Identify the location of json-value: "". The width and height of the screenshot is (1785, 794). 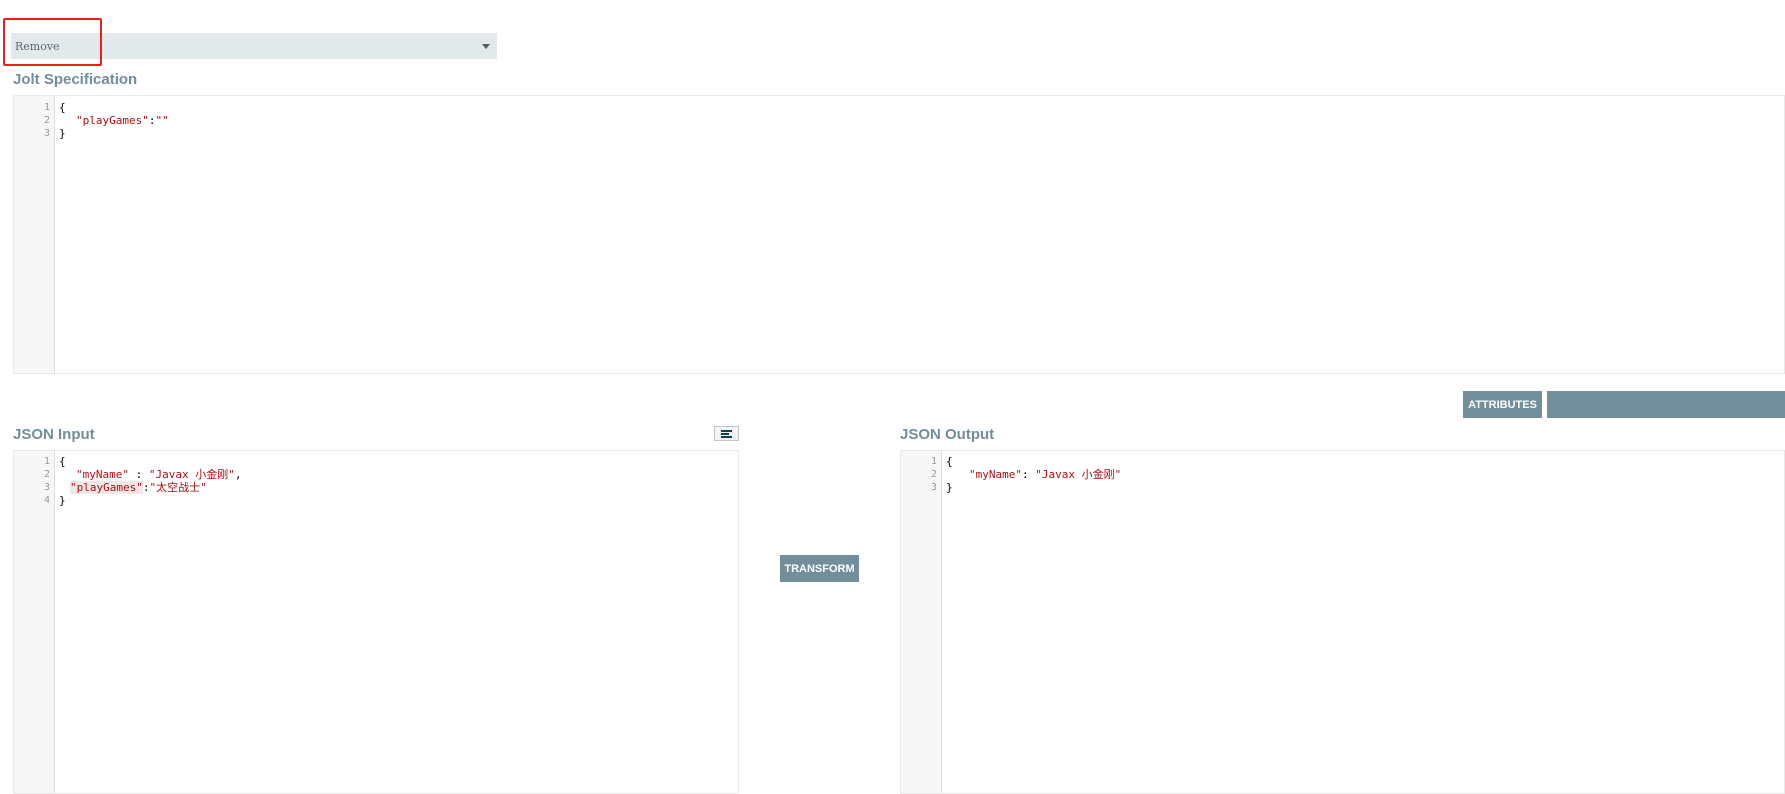
(162, 120).